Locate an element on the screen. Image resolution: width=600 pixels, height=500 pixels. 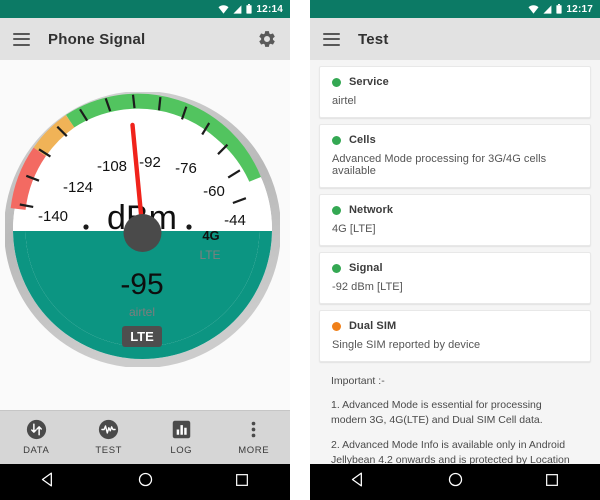
left-status-bar: 12:14 is located at coordinates (145, 9).